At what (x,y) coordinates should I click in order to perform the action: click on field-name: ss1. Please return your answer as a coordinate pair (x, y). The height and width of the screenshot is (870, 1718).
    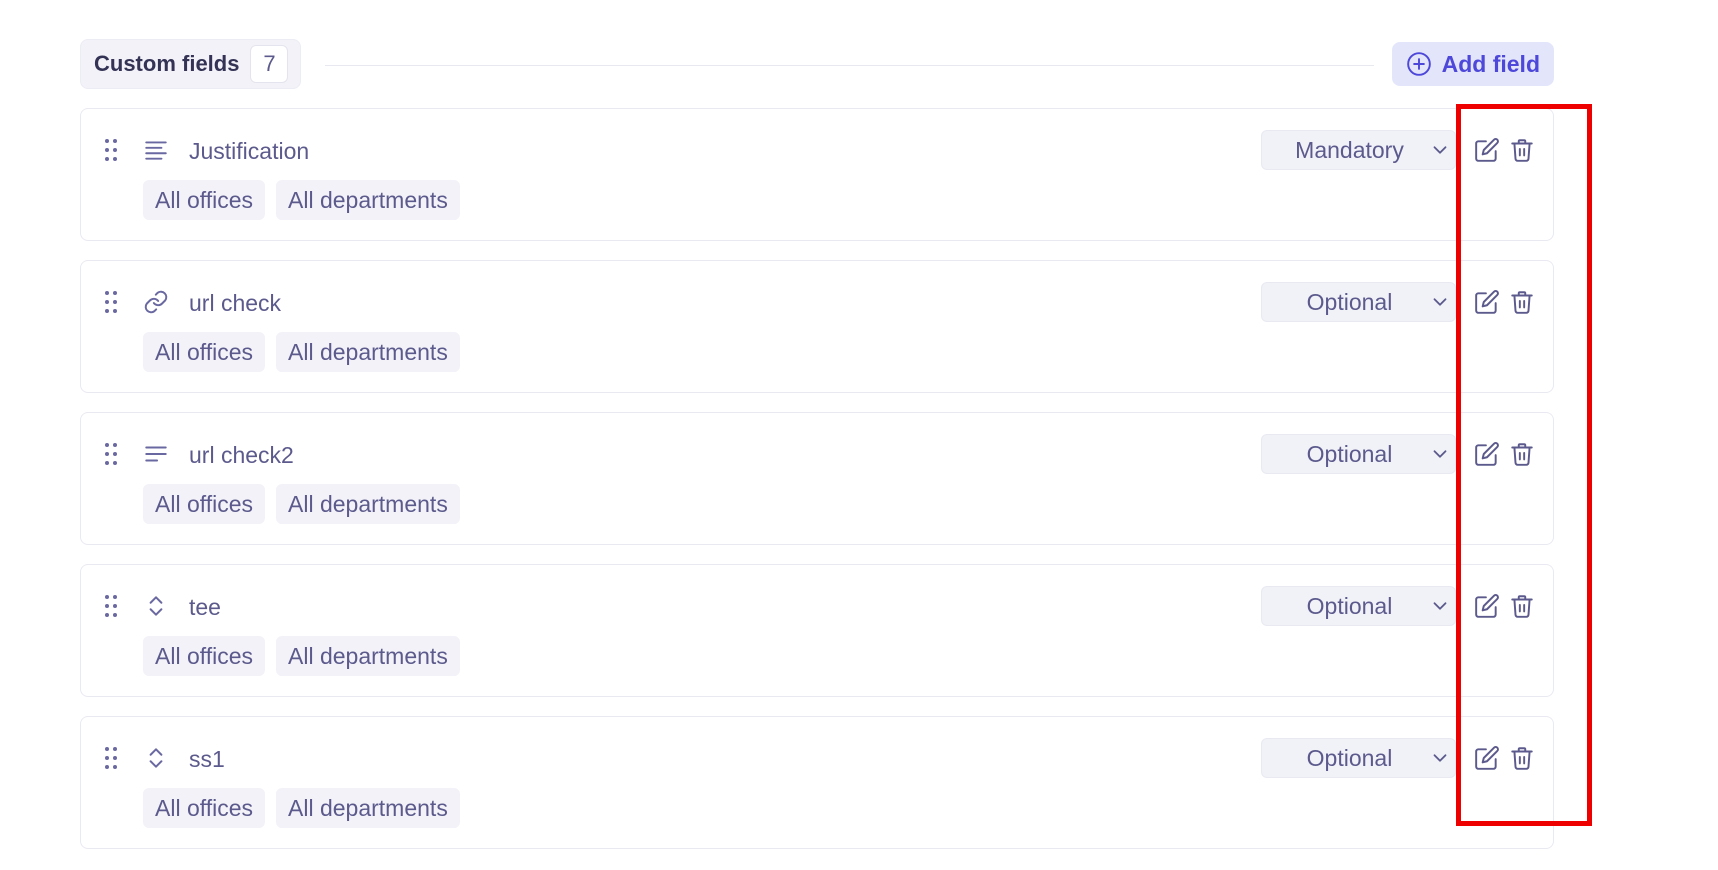
    Looking at the image, I should click on (207, 759).